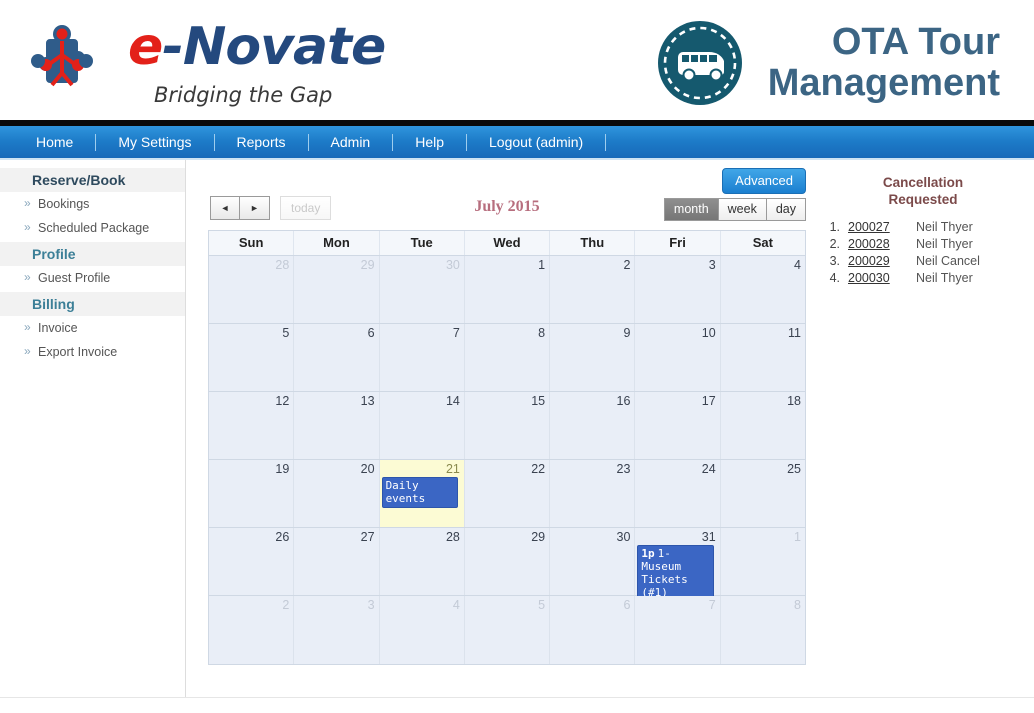  What do you see at coordinates (251, 561) in the screenshot?
I see `calendar-day-cell: 26` at bounding box center [251, 561].